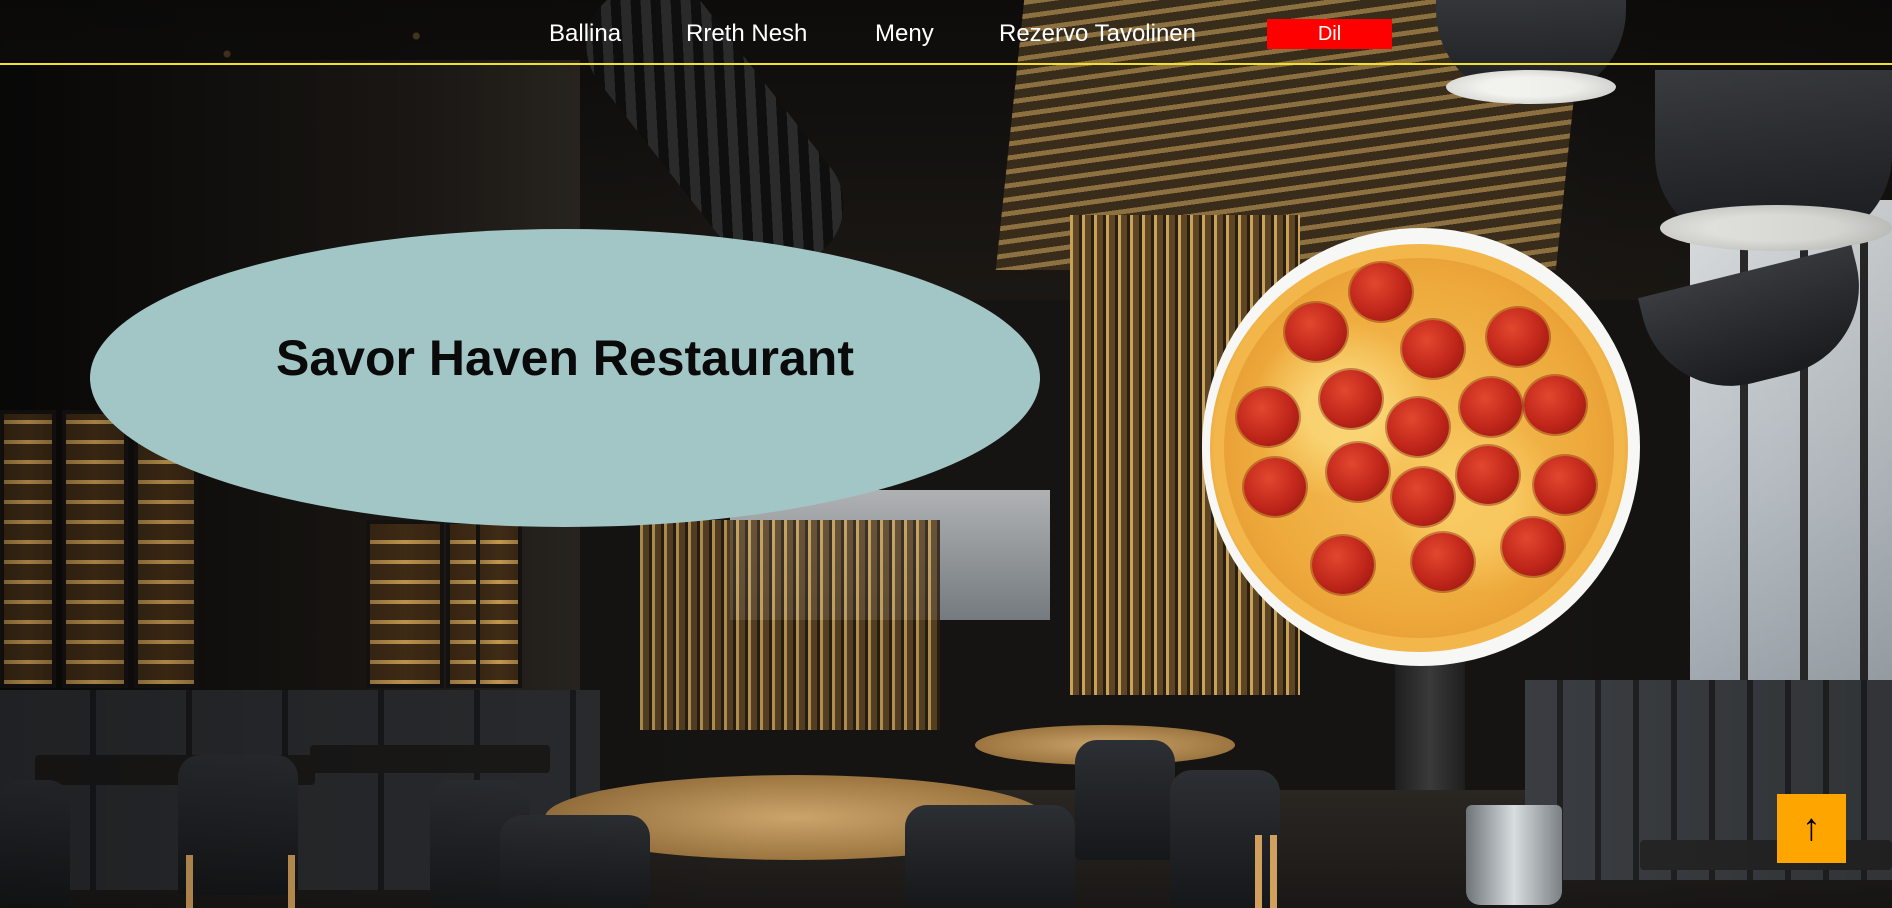 The height and width of the screenshot is (908, 1892). I want to click on arrow-up-icon: ↑, so click(1811, 828).